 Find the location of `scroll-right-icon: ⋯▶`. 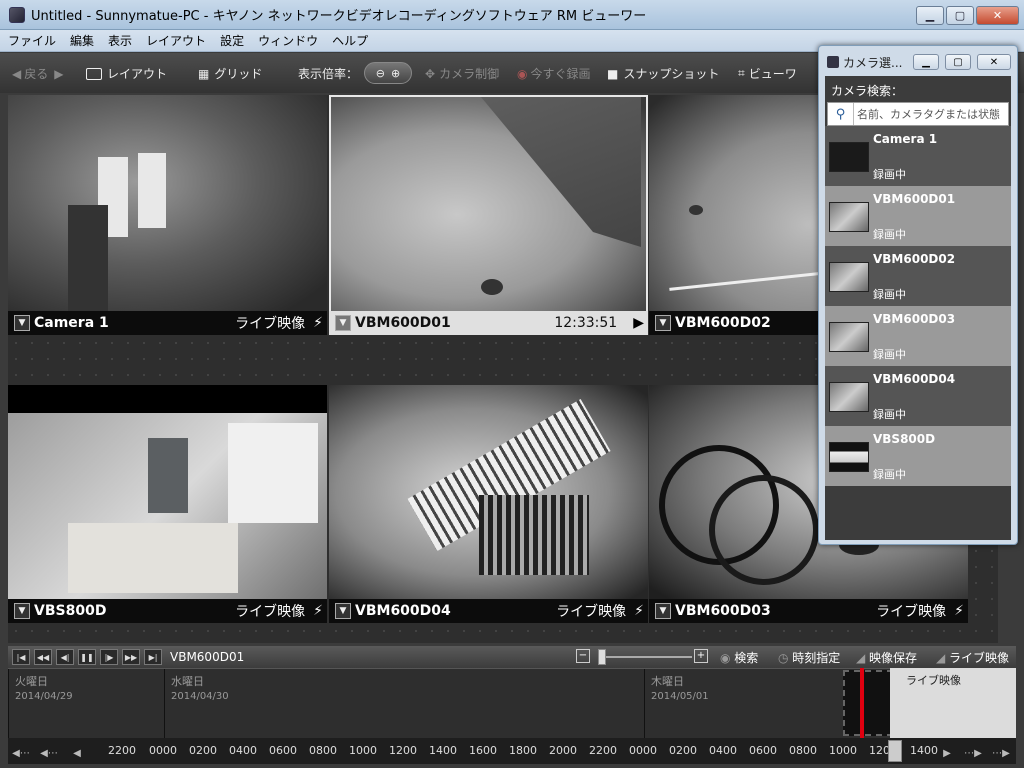

scroll-right-icon: ⋯▶ is located at coordinates (973, 753).